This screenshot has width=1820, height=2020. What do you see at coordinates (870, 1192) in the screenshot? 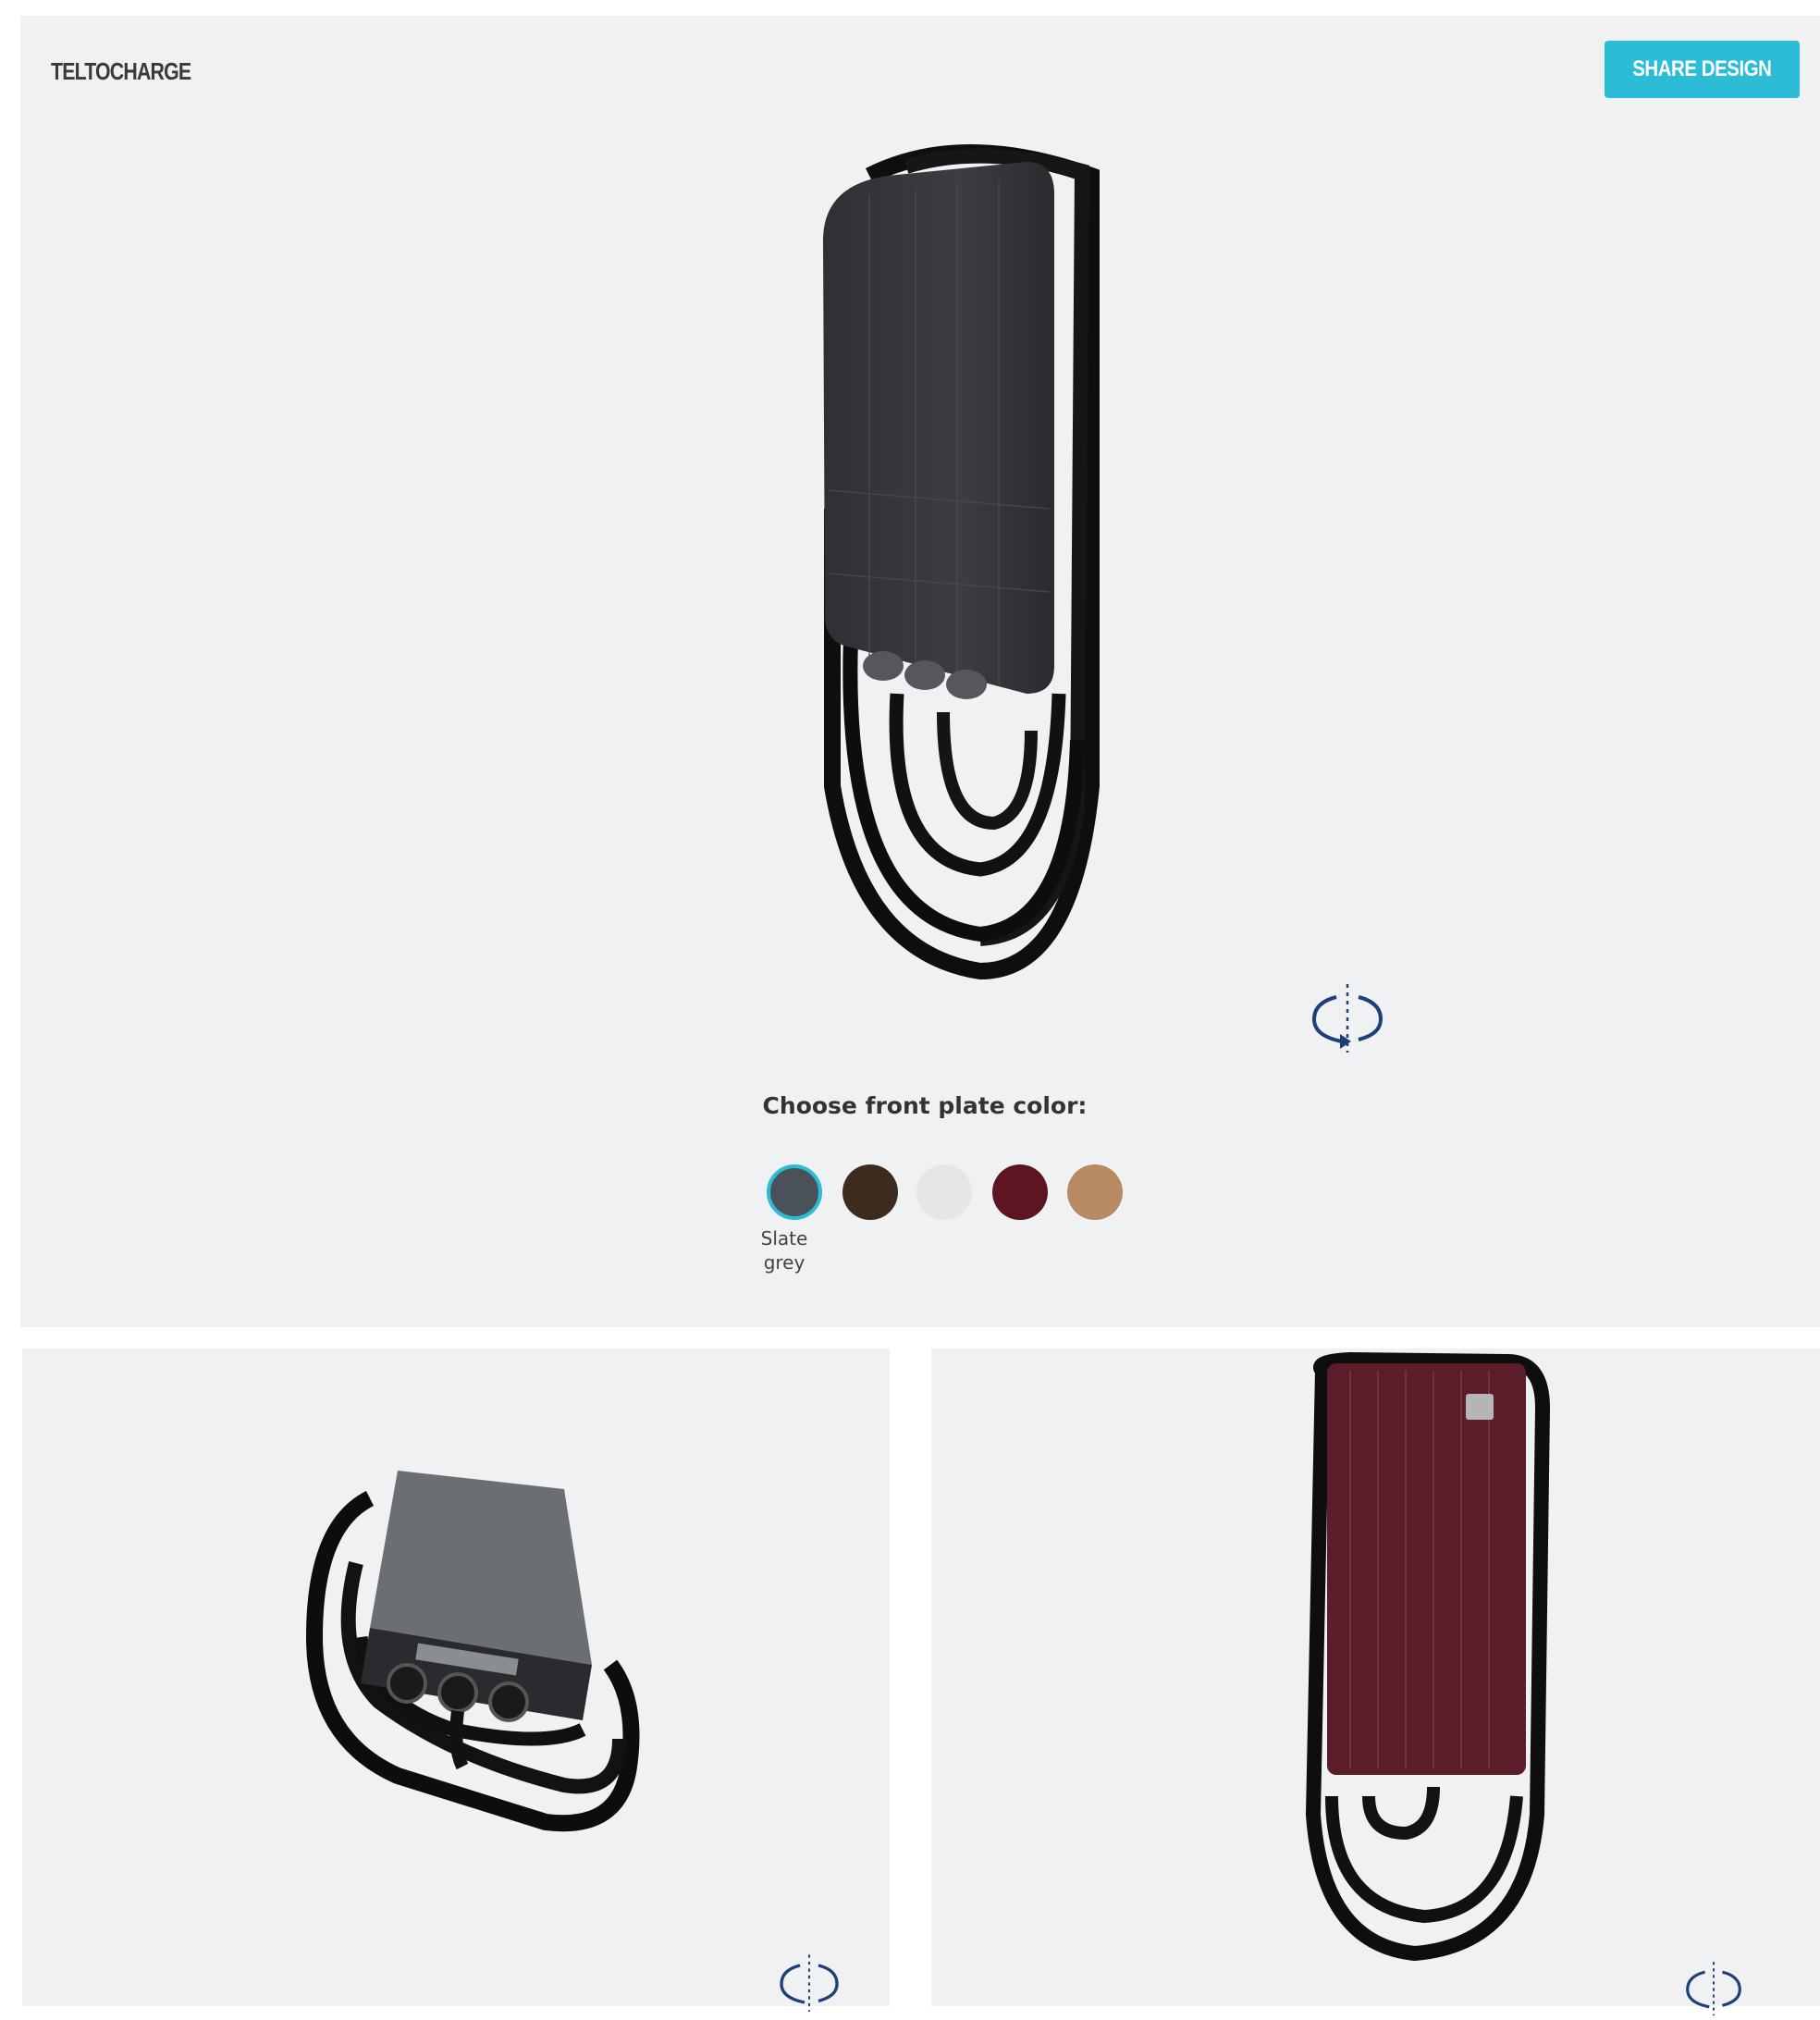
I see `swatch-dark-brown` at bounding box center [870, 1192].